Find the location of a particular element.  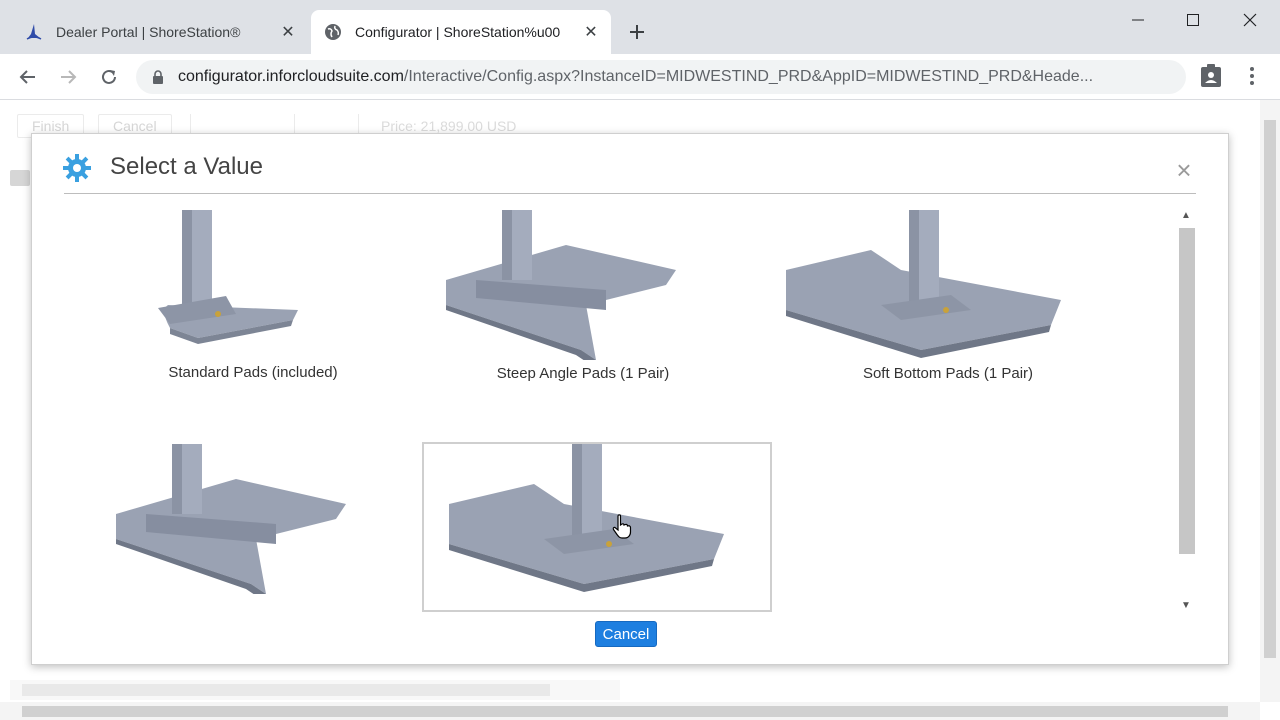

kebab-menu-icon is located at coordinates (1252, 76).